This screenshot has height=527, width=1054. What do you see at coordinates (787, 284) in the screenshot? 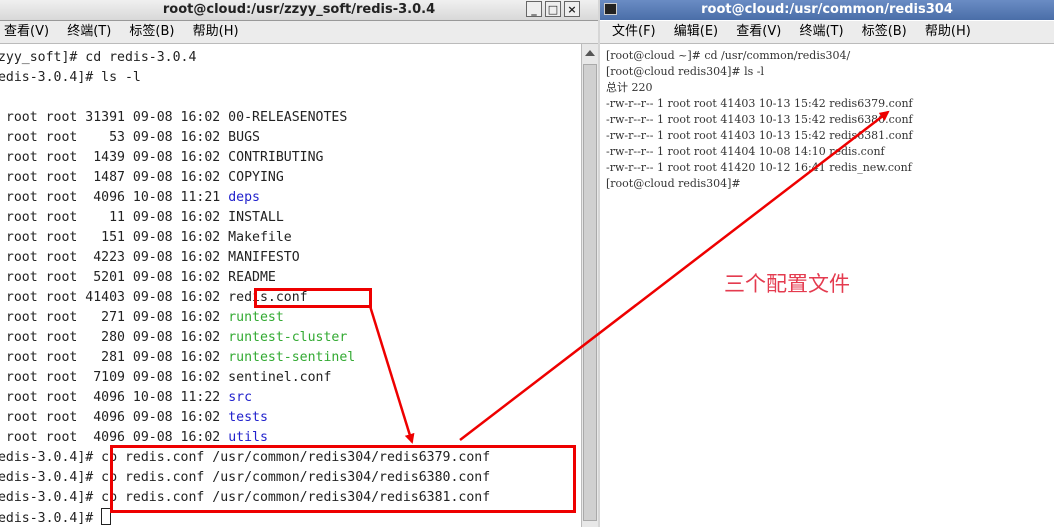
I see `annotation-label: 三个配置文件` at bounding box center [787, 284].